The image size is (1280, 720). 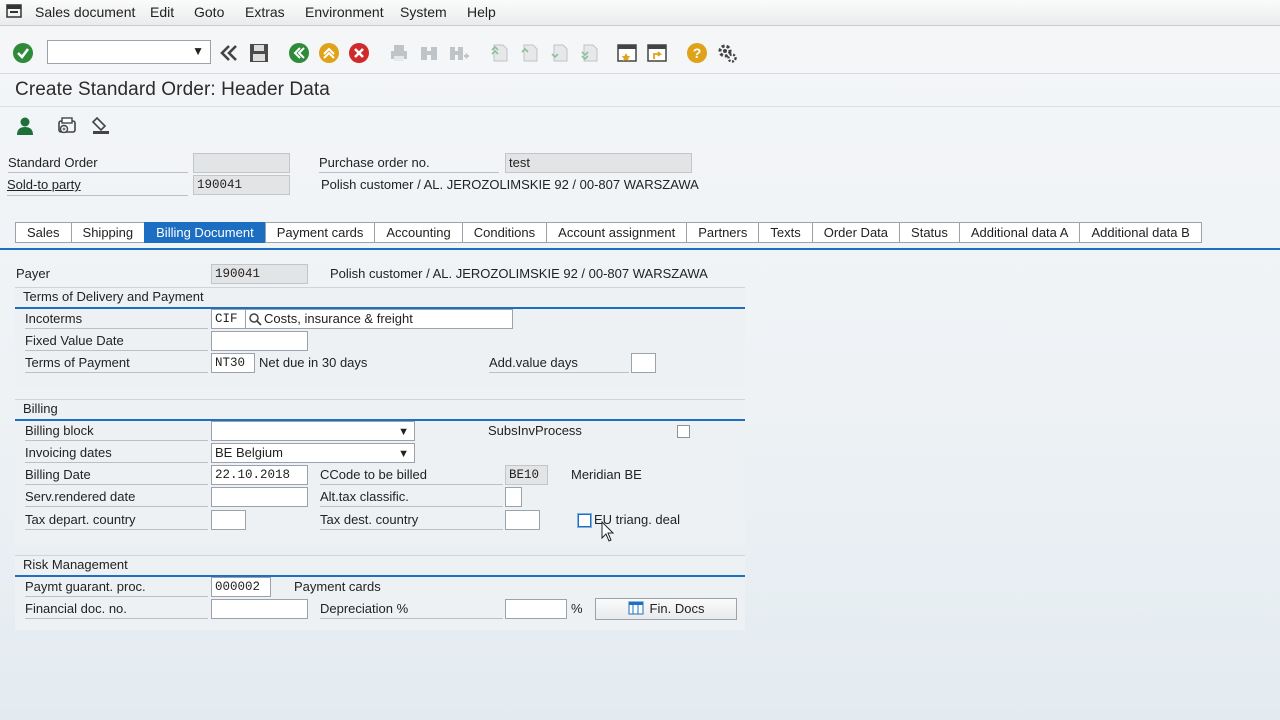 What do you see at coordinates (204, 232) in the screenshot?
I see `tab-billing-document: Billing Document` at bounding box center [204, 232].